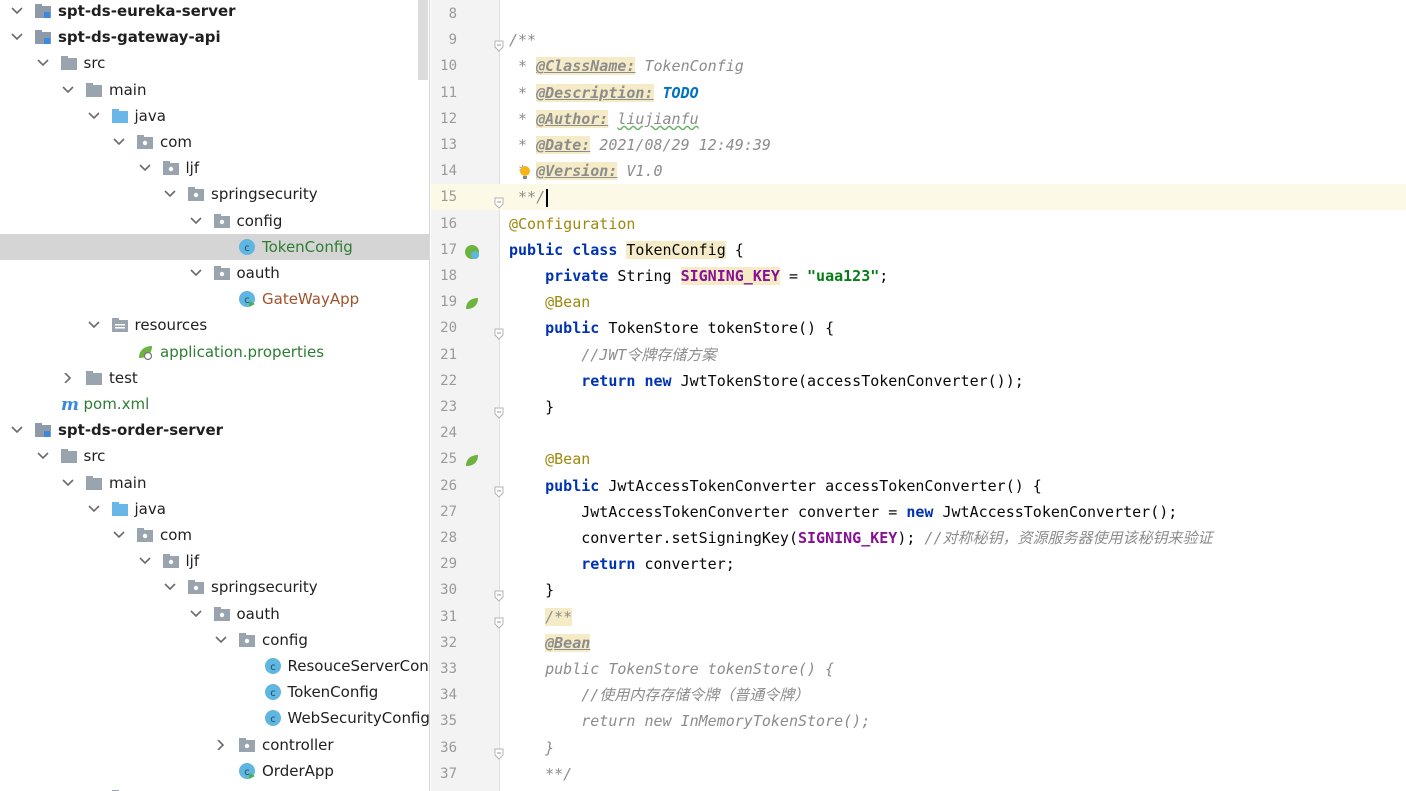 Image resolution: width=1406 pixels, height=791 pixels. Describe the element at coordinates (214, 771) in the screenshot. I see `tree-node: c OrderApp` at that location.